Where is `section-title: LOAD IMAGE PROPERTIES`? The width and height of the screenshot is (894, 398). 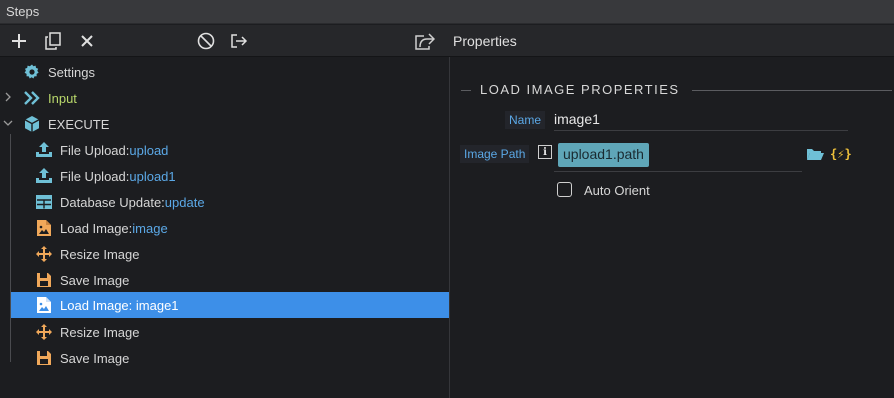
section-title: LOAD IMAGE PROPERTIES is located at coordinates (580, 89).